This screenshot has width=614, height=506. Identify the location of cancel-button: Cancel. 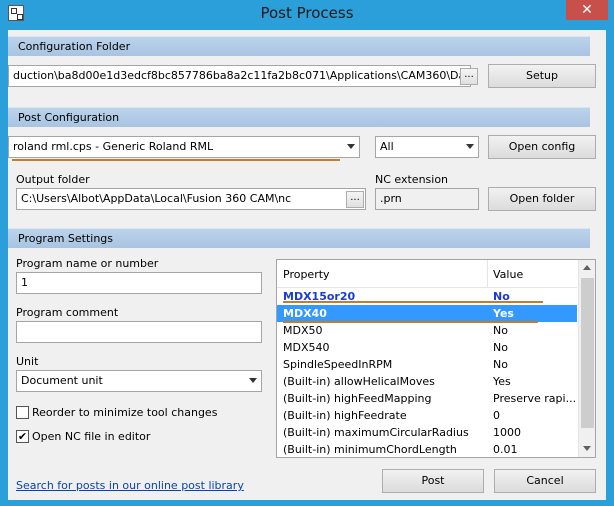
(545, 481).